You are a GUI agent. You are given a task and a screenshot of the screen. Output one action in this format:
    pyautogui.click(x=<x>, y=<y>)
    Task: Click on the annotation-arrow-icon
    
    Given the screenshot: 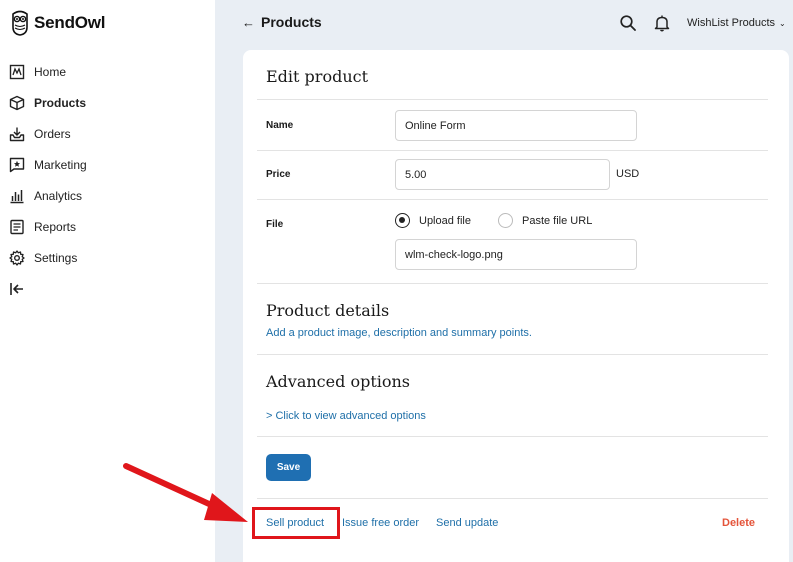 What is the action you would take?
    pyautogui.click(x=185, y=492)
    